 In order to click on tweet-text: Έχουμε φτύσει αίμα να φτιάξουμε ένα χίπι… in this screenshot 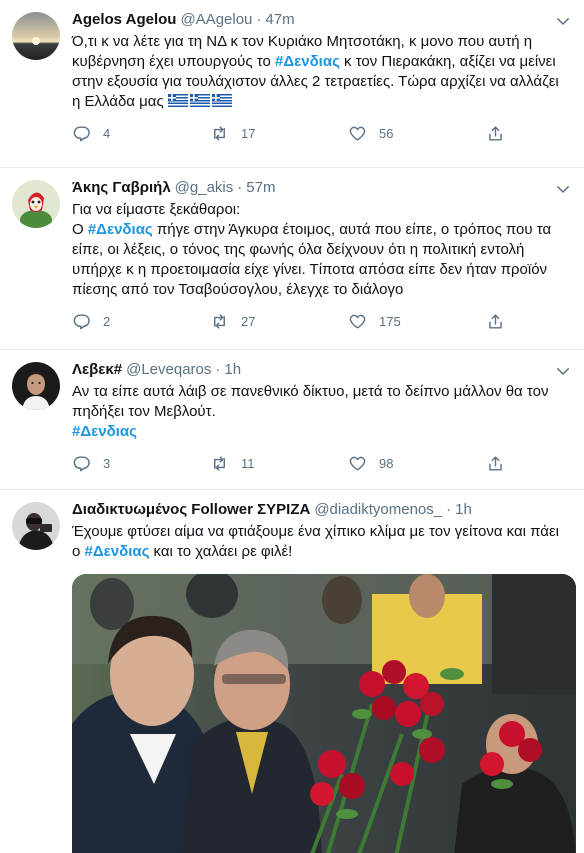, I will do `click(320, 542)`.